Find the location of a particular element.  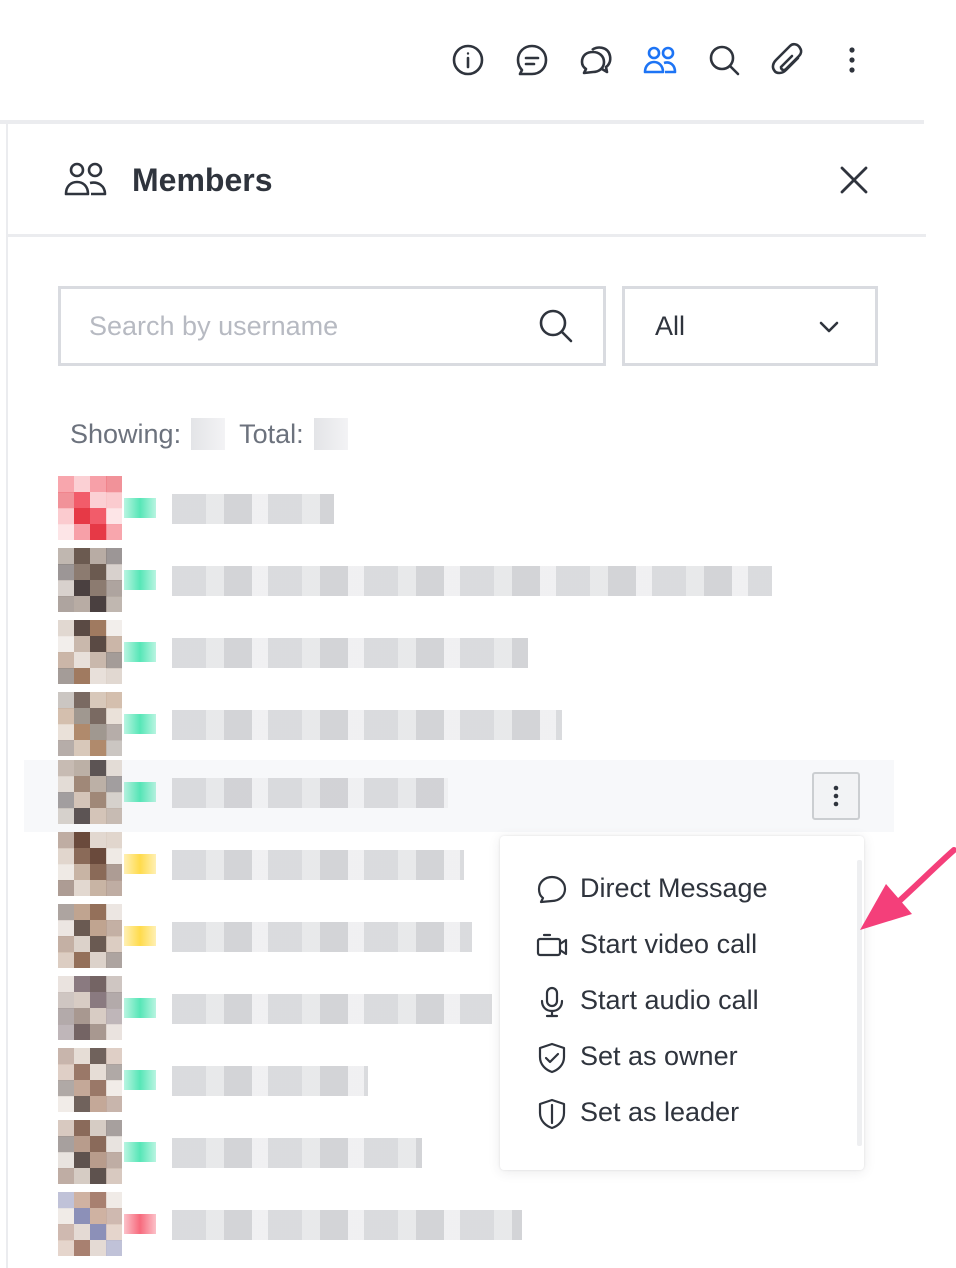

total-label: Total: is located at coordinates (271, 433).